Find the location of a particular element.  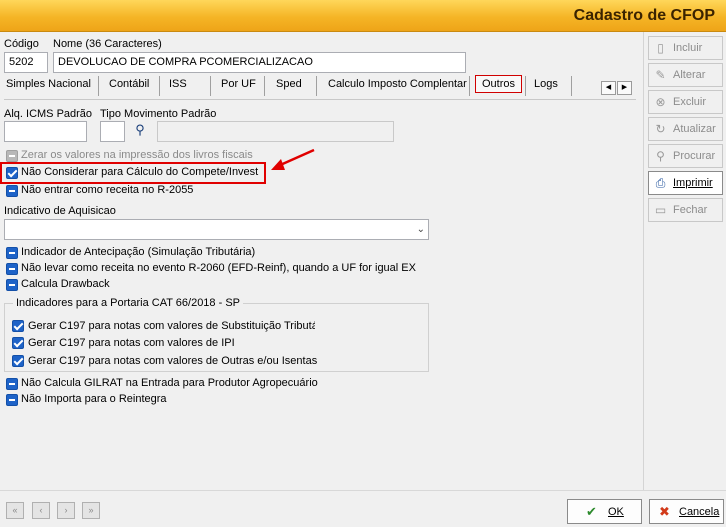

zerar-valores-checkbox is located at coordinates (12, 156).